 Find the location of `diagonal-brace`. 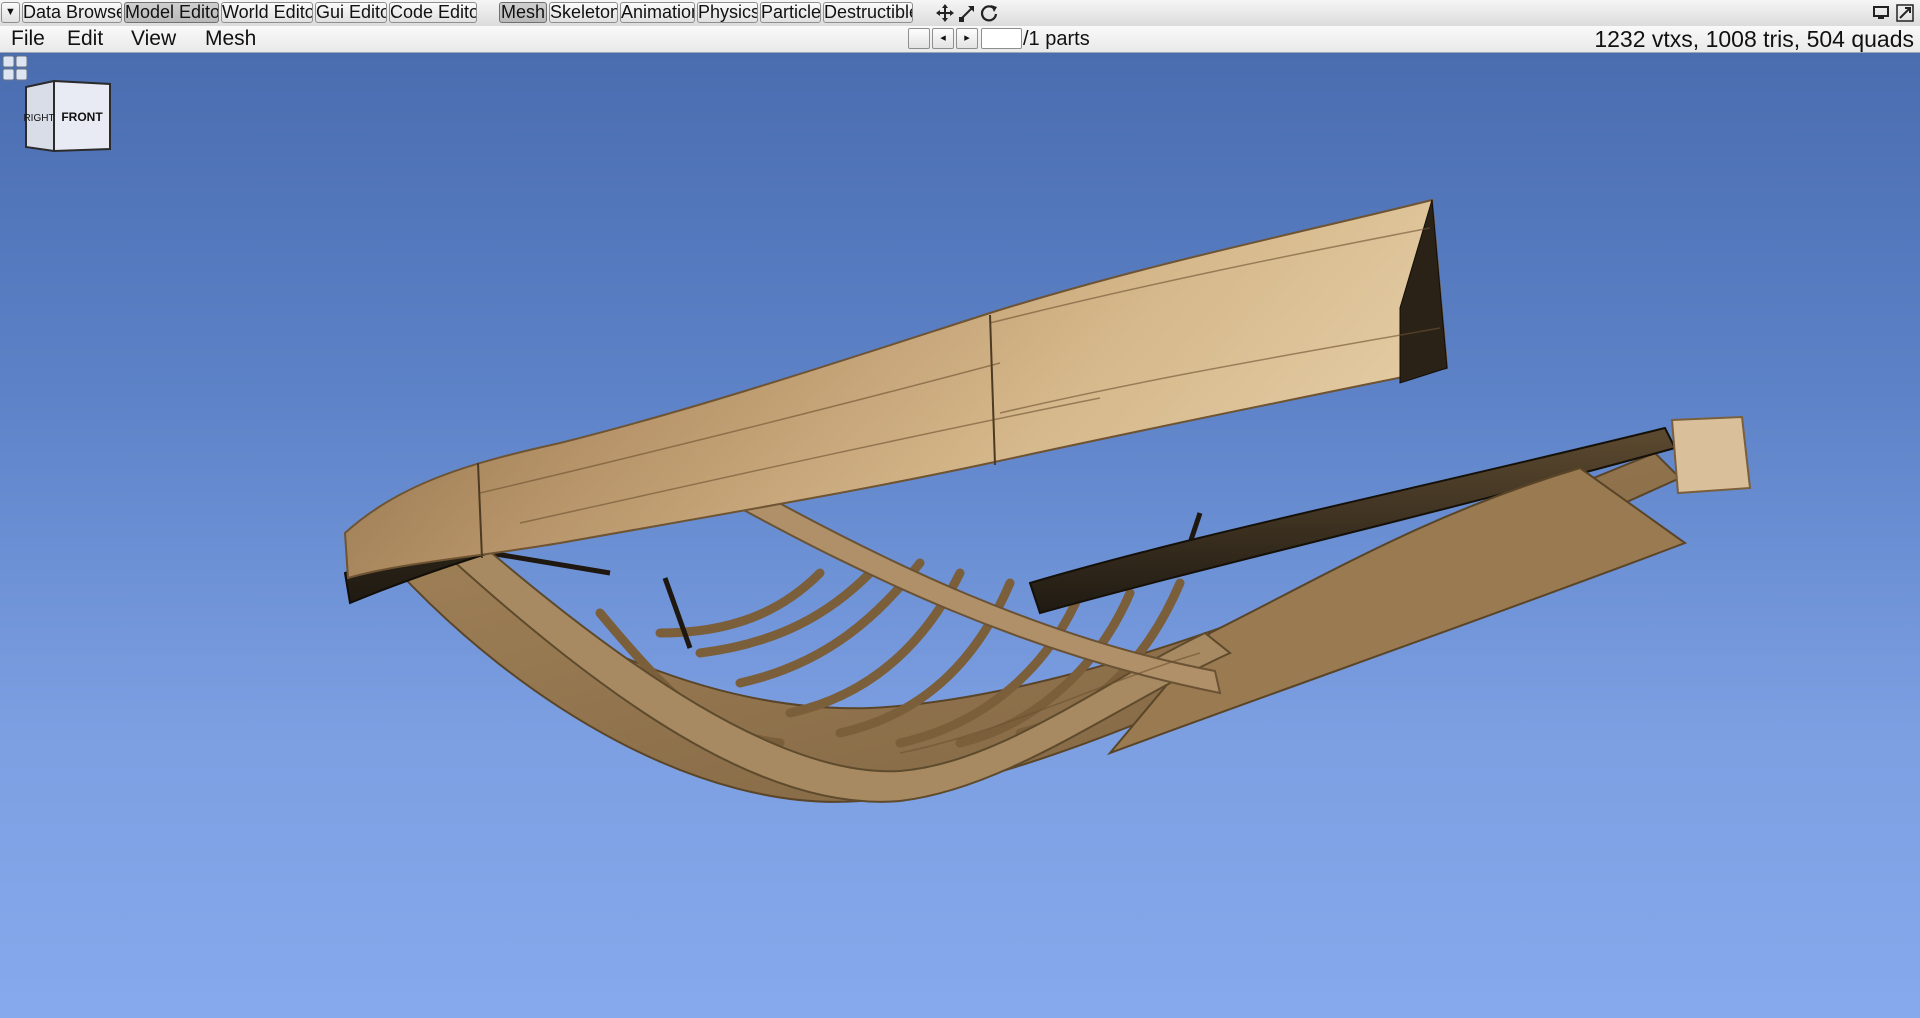

diagonal-brace is located at coordinates (979, 595).